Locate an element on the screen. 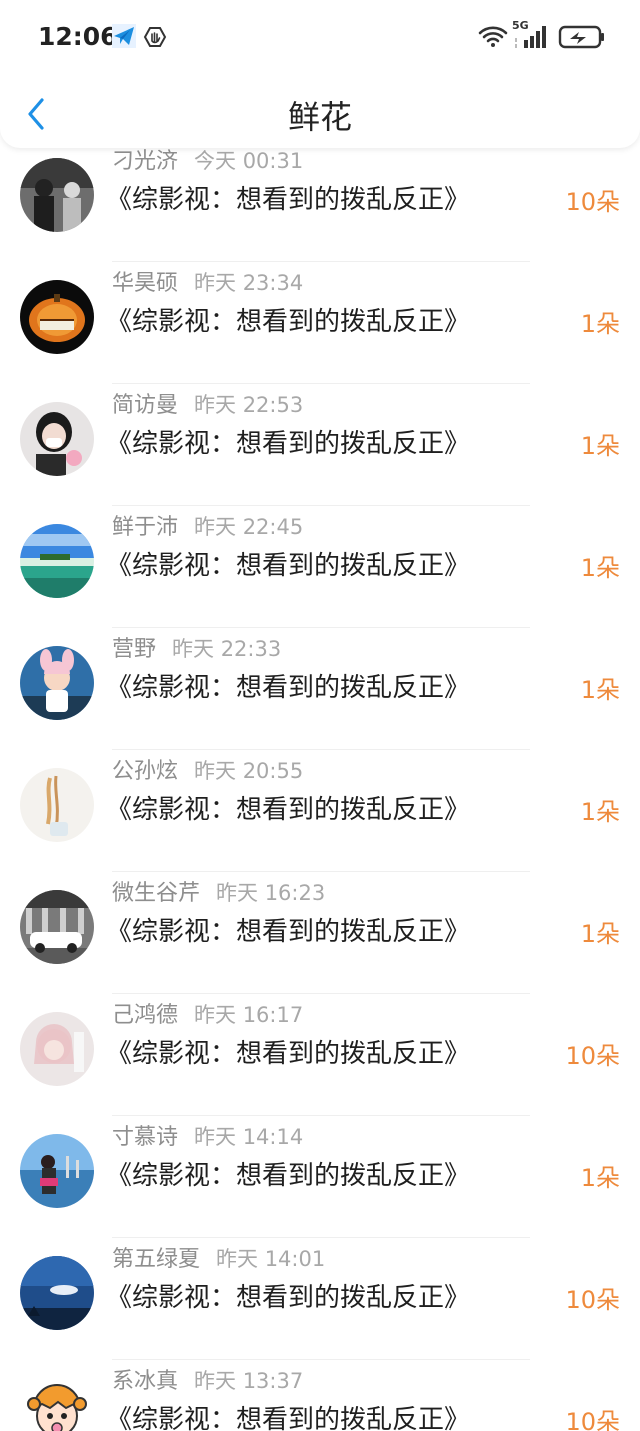 This screenshot has width=640, height=1431. list-item: 公孙炫 昨天 20:55 《综影视：想看到的拨乱反正》 1朵 is located at coordinates (320, 811).